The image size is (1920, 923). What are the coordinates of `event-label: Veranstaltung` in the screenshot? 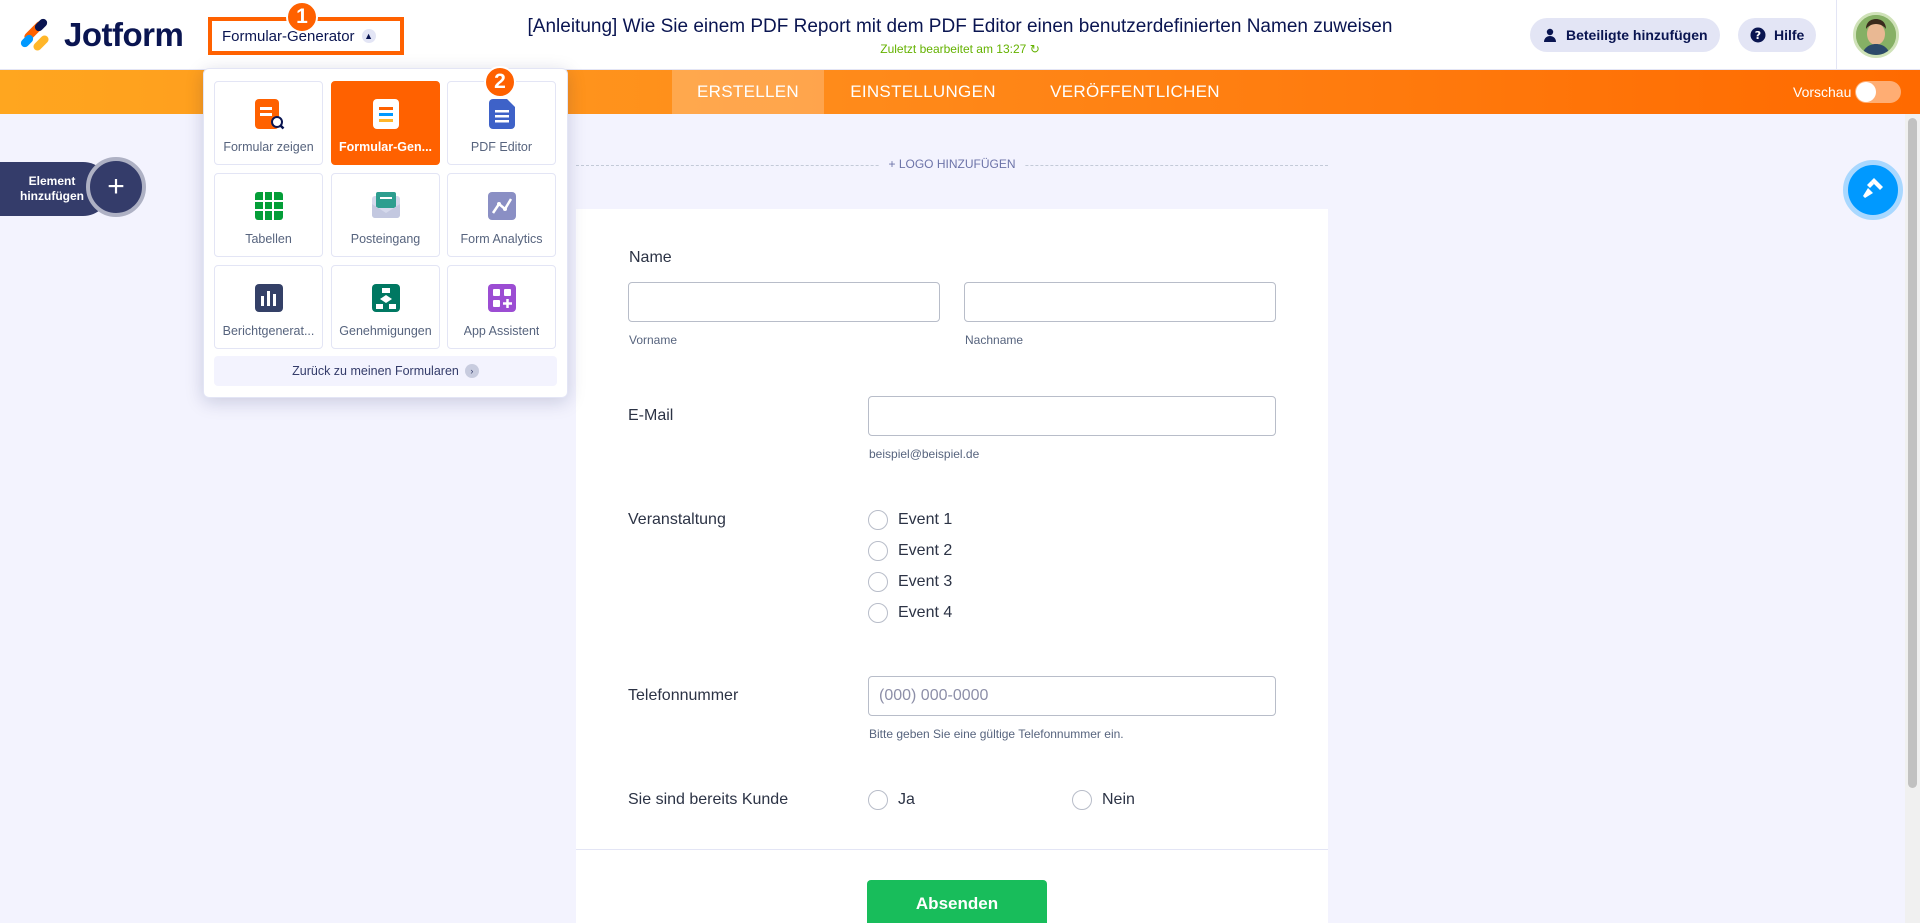 It's located at (677, 520).